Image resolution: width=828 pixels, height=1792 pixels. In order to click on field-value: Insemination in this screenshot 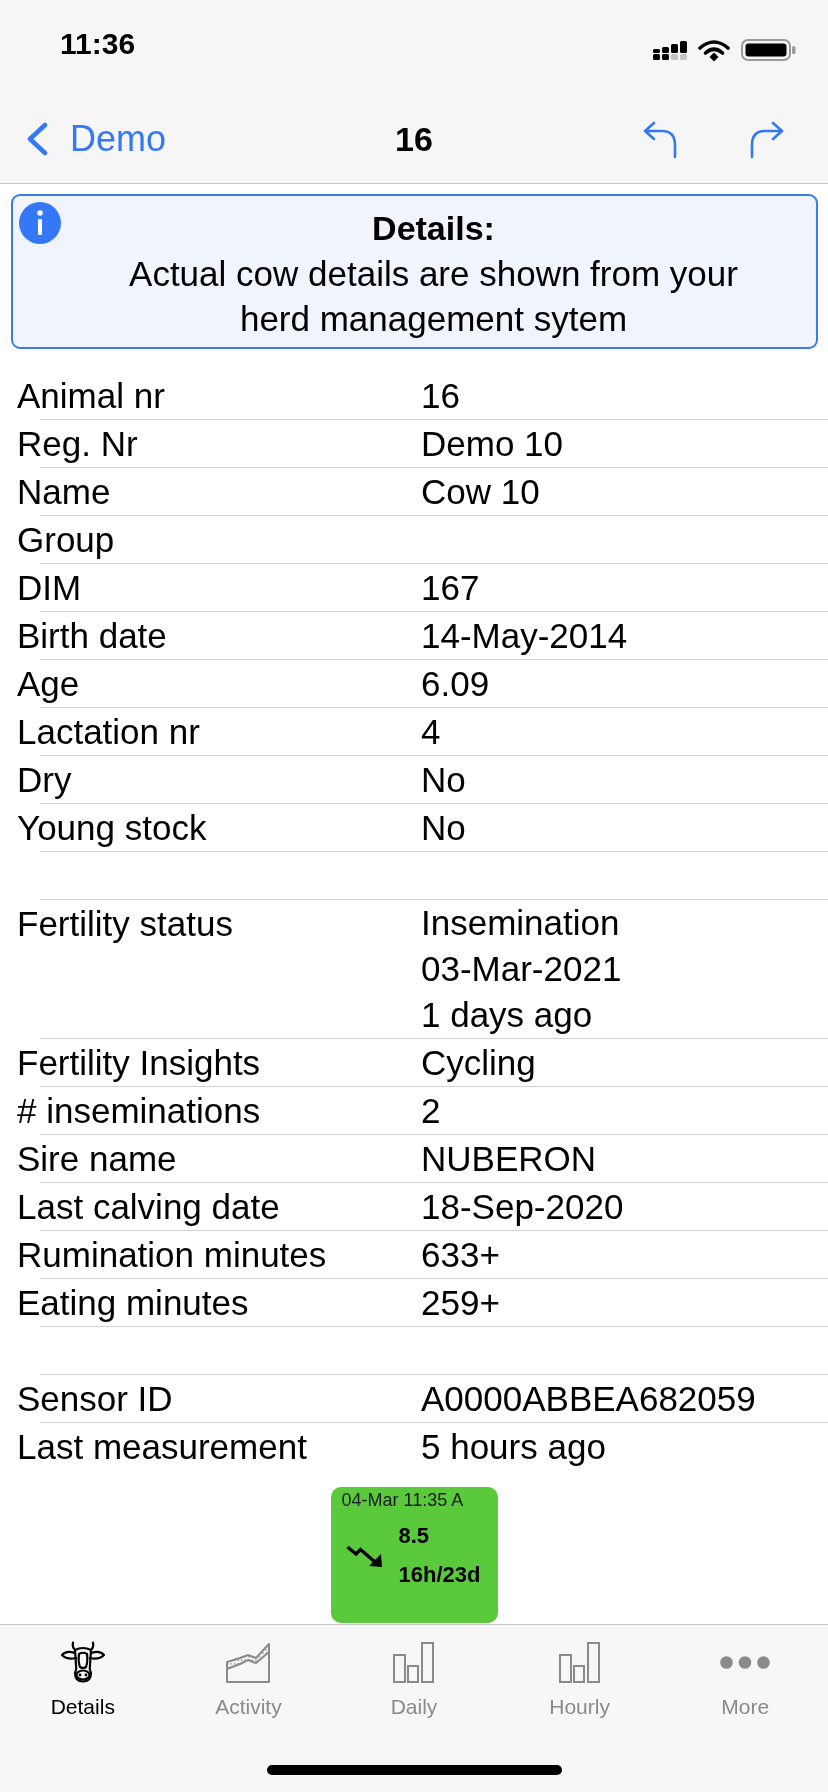, I will do `click(521, 923)`.